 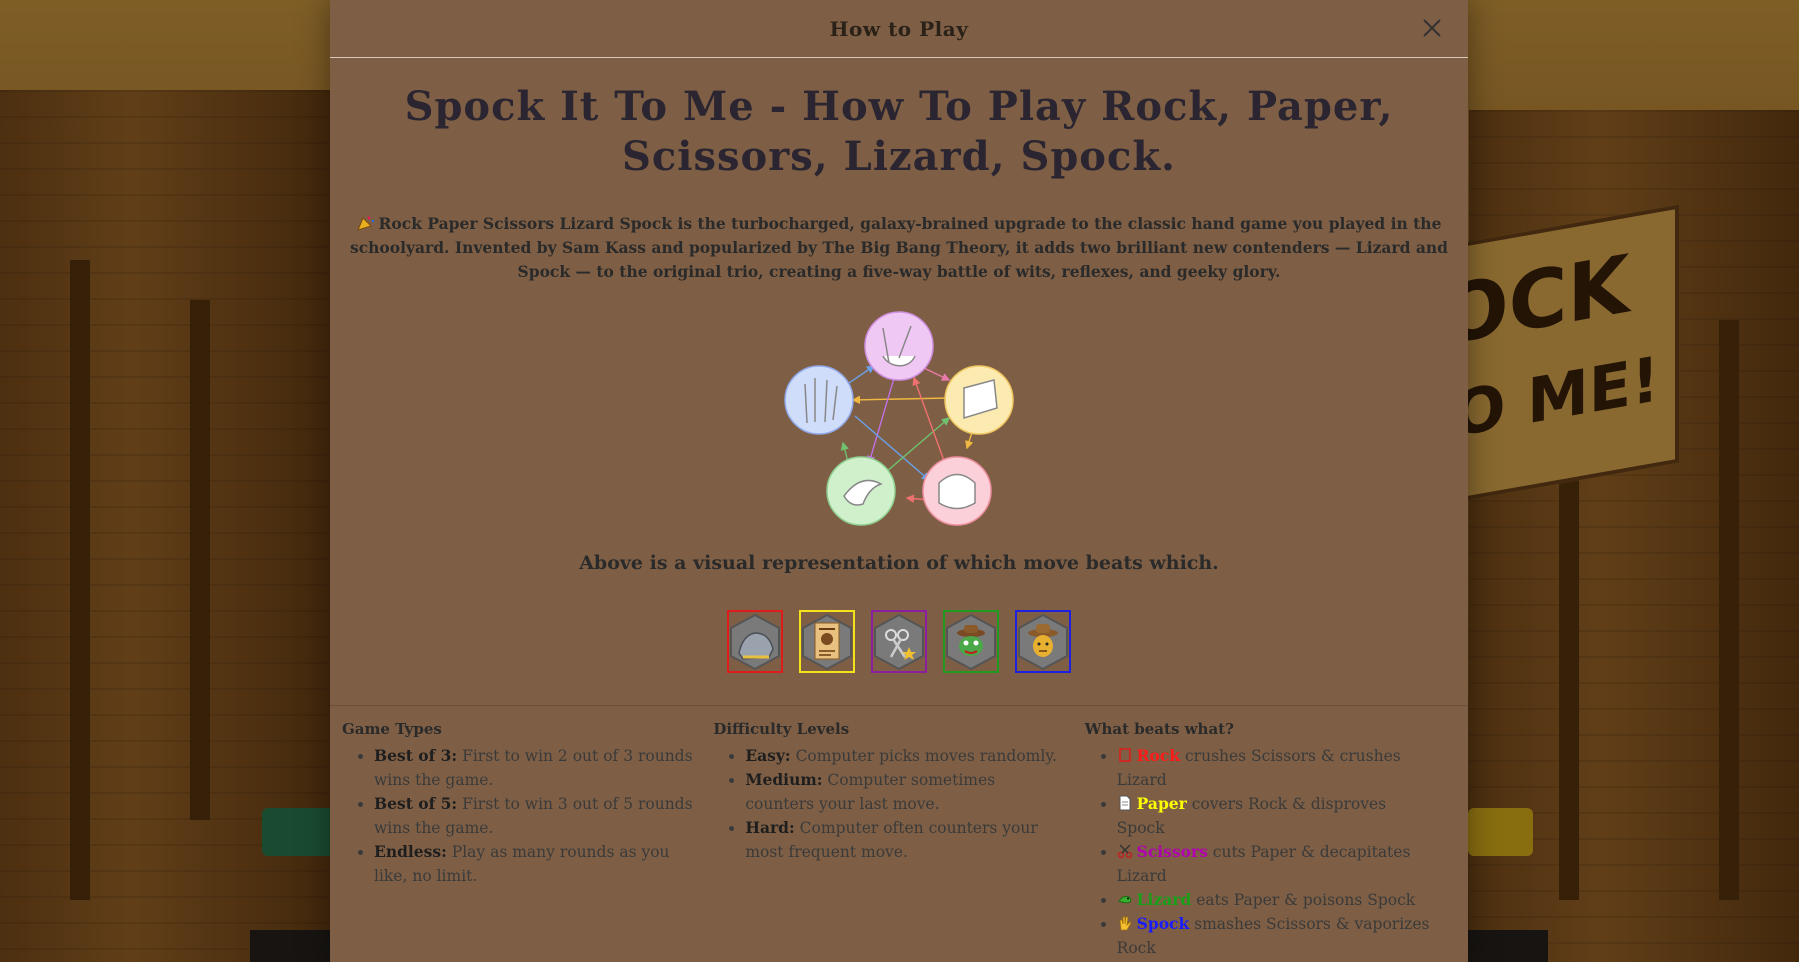 I want to click on diagram-node-rock, so click(x=957, y=491).